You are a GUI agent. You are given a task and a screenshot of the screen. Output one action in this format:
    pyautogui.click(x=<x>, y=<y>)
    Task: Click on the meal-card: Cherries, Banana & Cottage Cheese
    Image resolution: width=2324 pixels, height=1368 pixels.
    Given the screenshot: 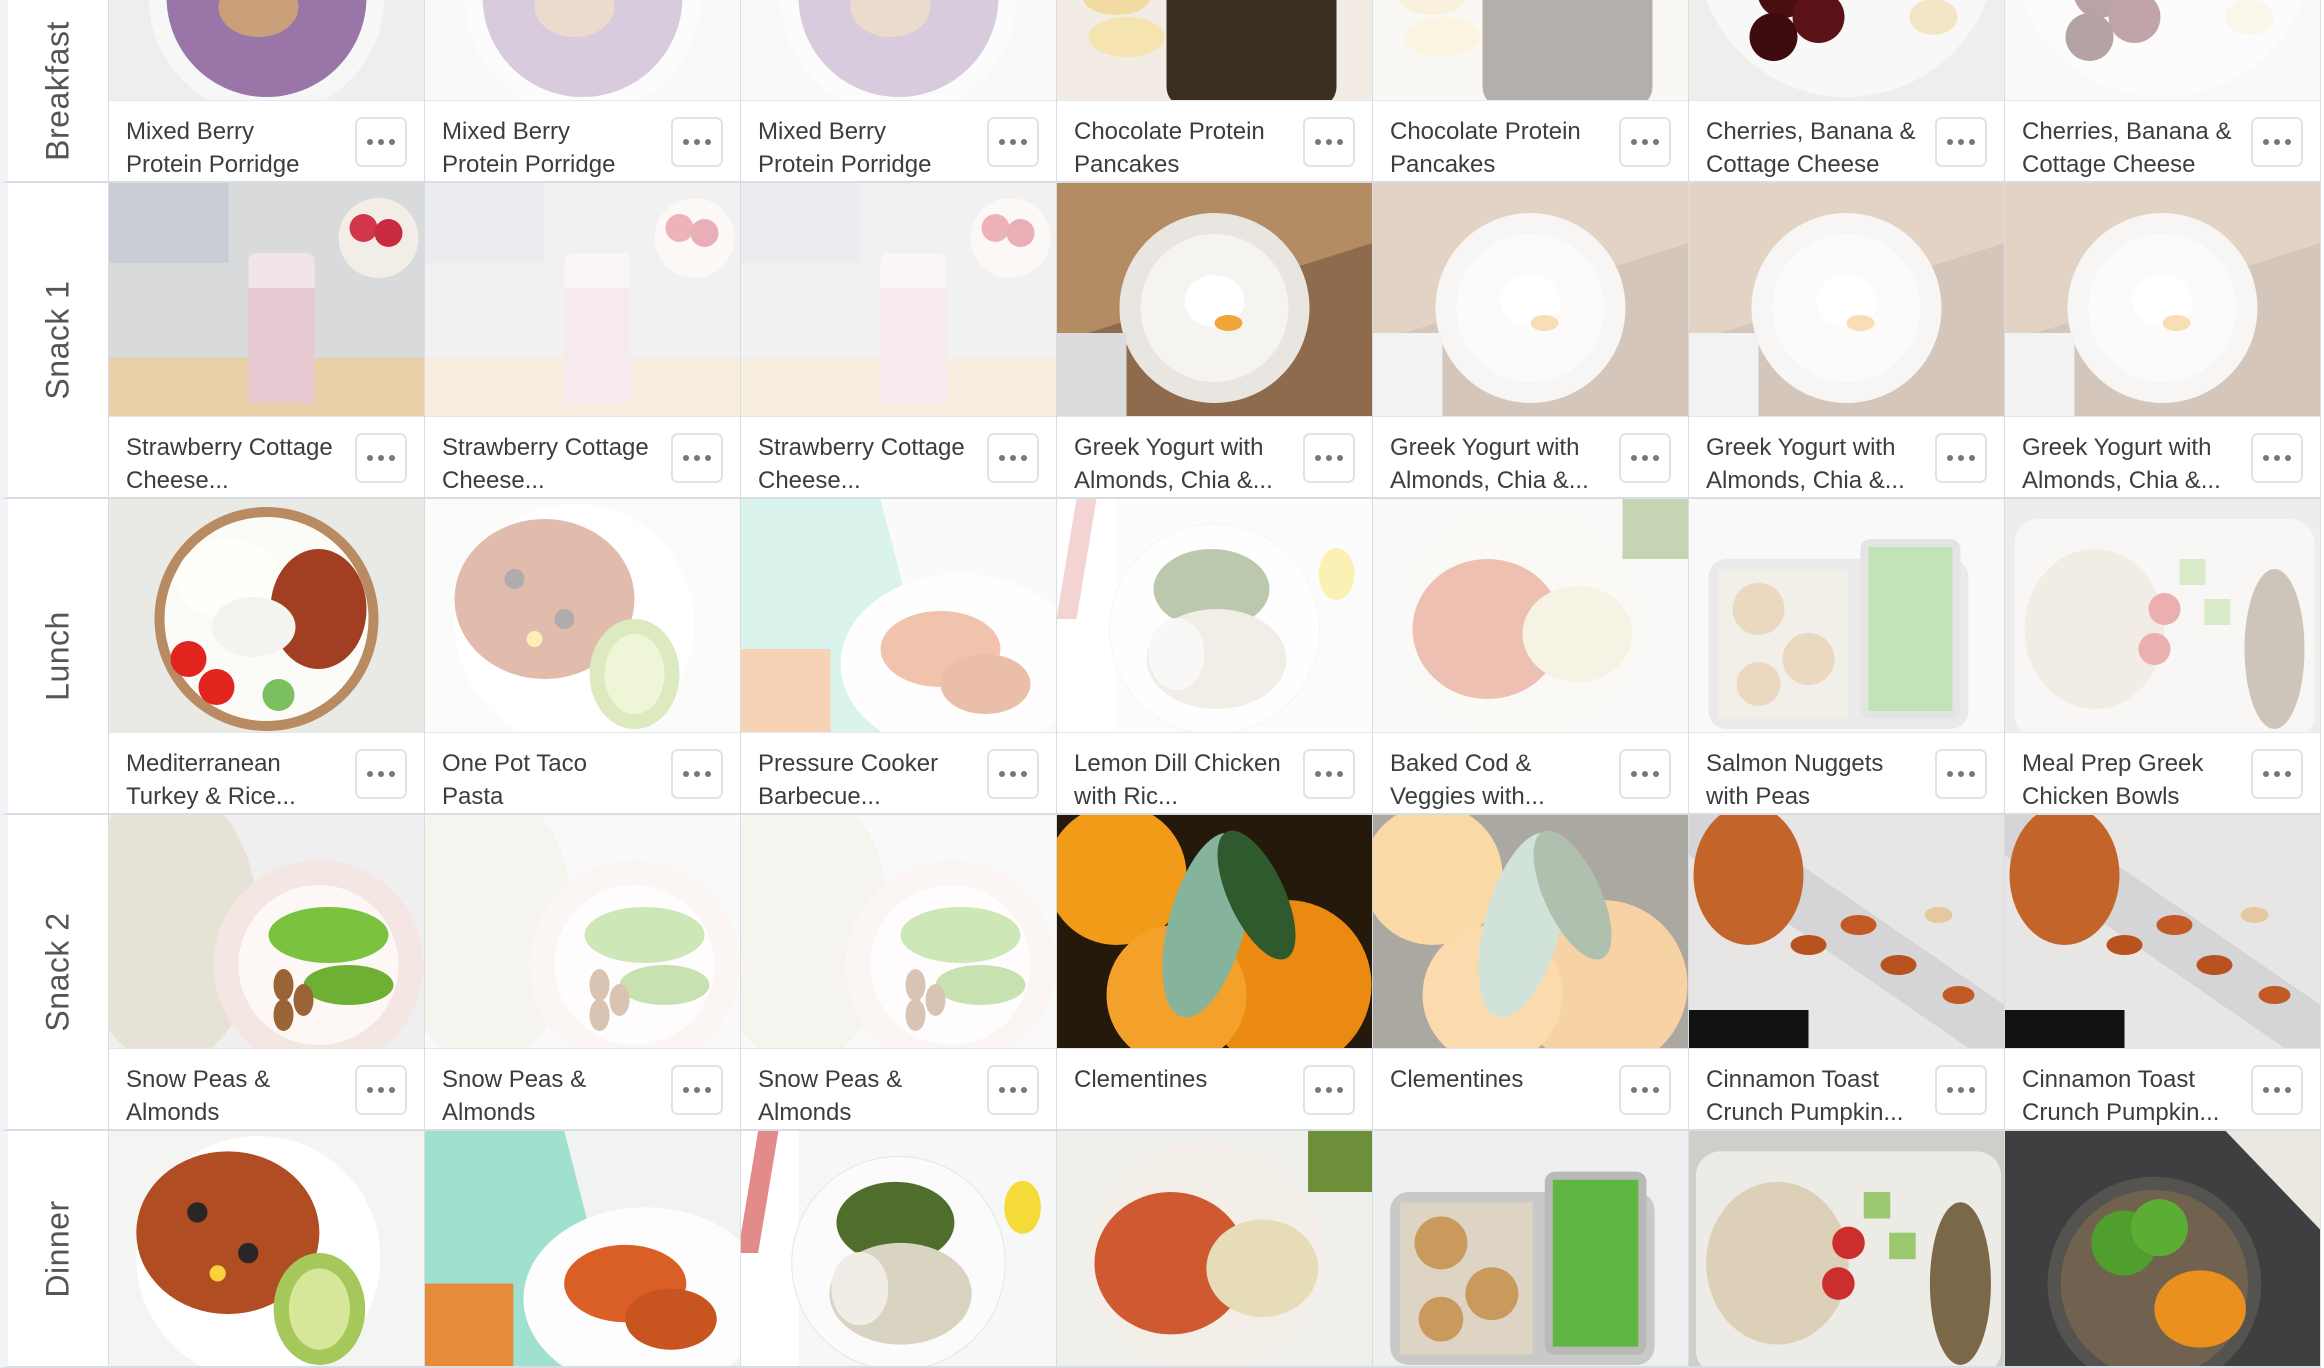 What is the action you would take?
    pyautogui.click(x=1847, y=91)
    